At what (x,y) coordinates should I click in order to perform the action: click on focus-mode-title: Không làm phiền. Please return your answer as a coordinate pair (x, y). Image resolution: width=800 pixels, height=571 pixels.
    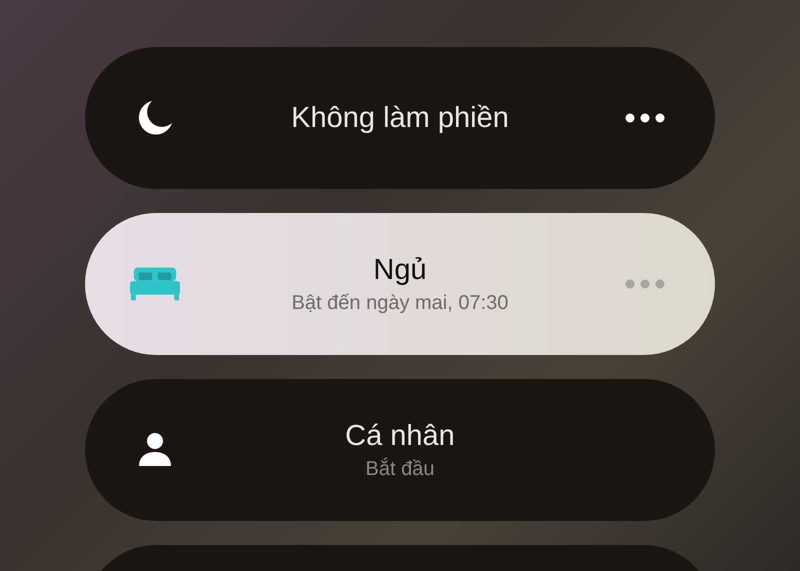
    Looking at the image, I should click on (400, 118).